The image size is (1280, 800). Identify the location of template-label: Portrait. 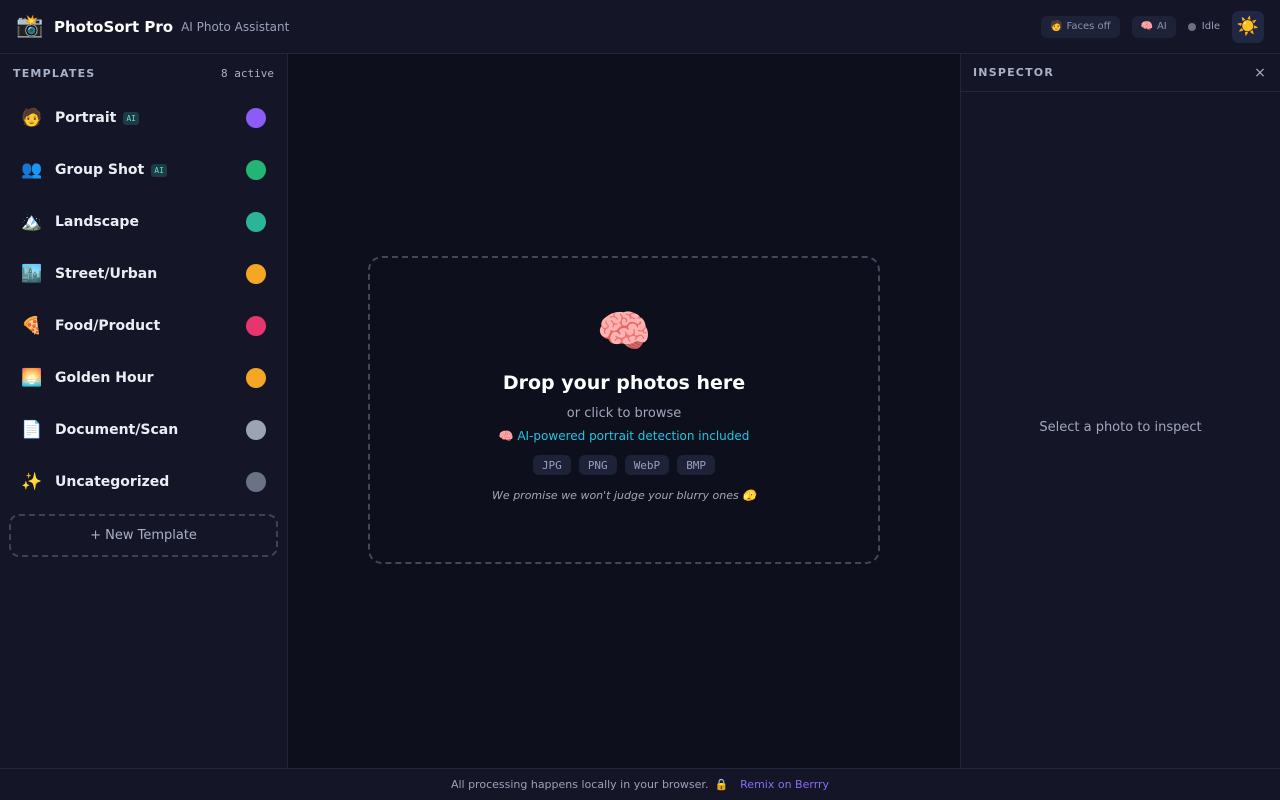
(86, 118).